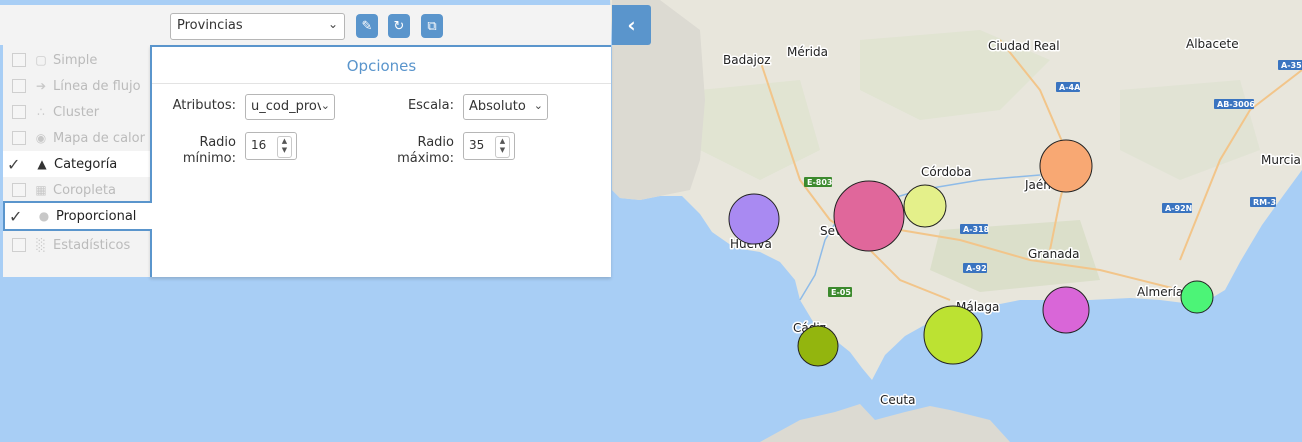 The image size is (1302, 442). Describe the element at coordinates (96, 216) in the screenshot. I see `sidebar-item-label: Proporcional` at that location.